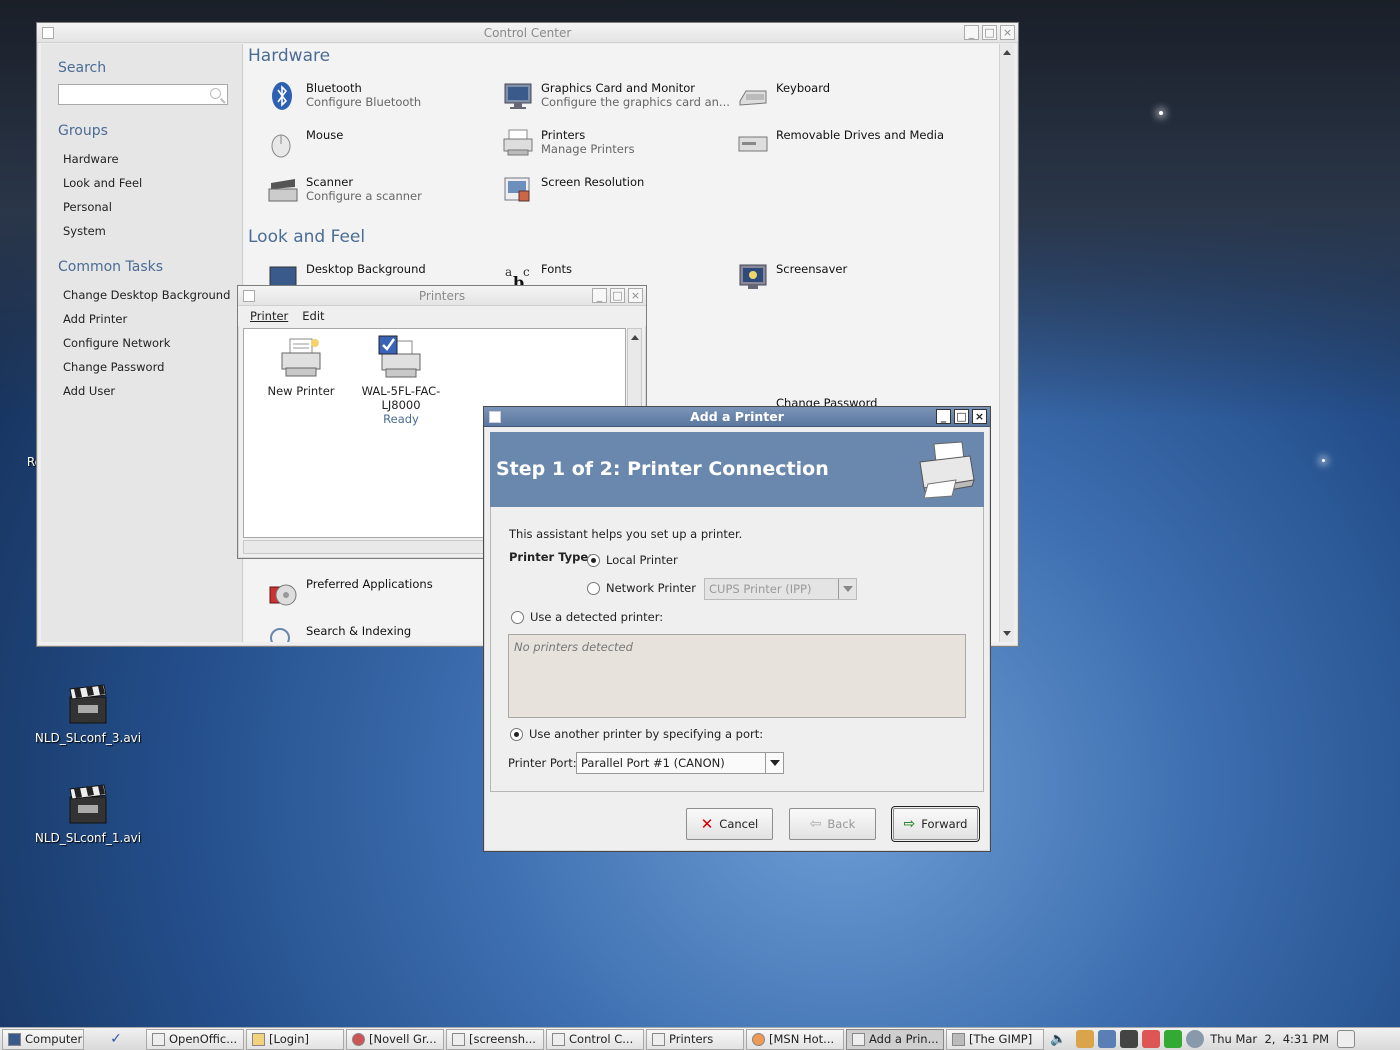 This screenshot has width=1400, height=1050. What do you see at coordinates (152, 207) in the screenshot?
I see `group-personal: Personal` at bounding box center [152, 207].